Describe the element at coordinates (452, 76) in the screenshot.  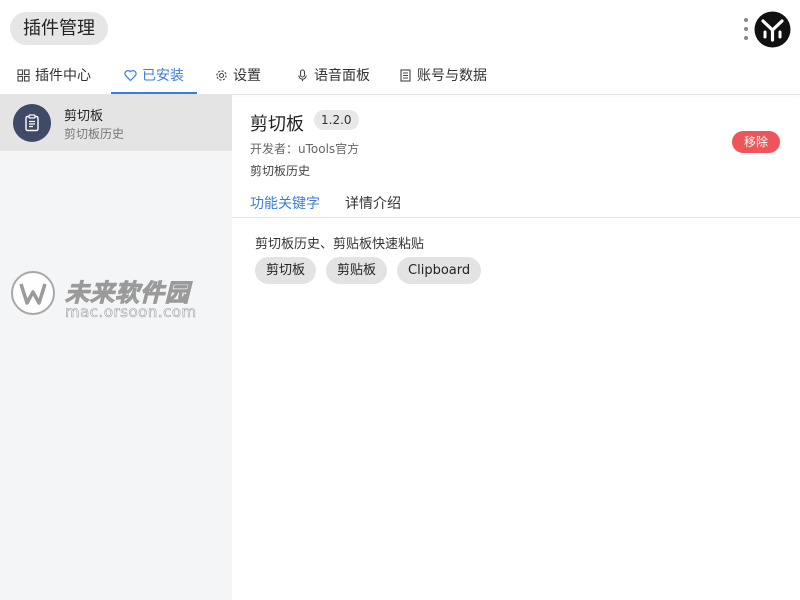
I see `tab-label: 账号与数据` at that location.